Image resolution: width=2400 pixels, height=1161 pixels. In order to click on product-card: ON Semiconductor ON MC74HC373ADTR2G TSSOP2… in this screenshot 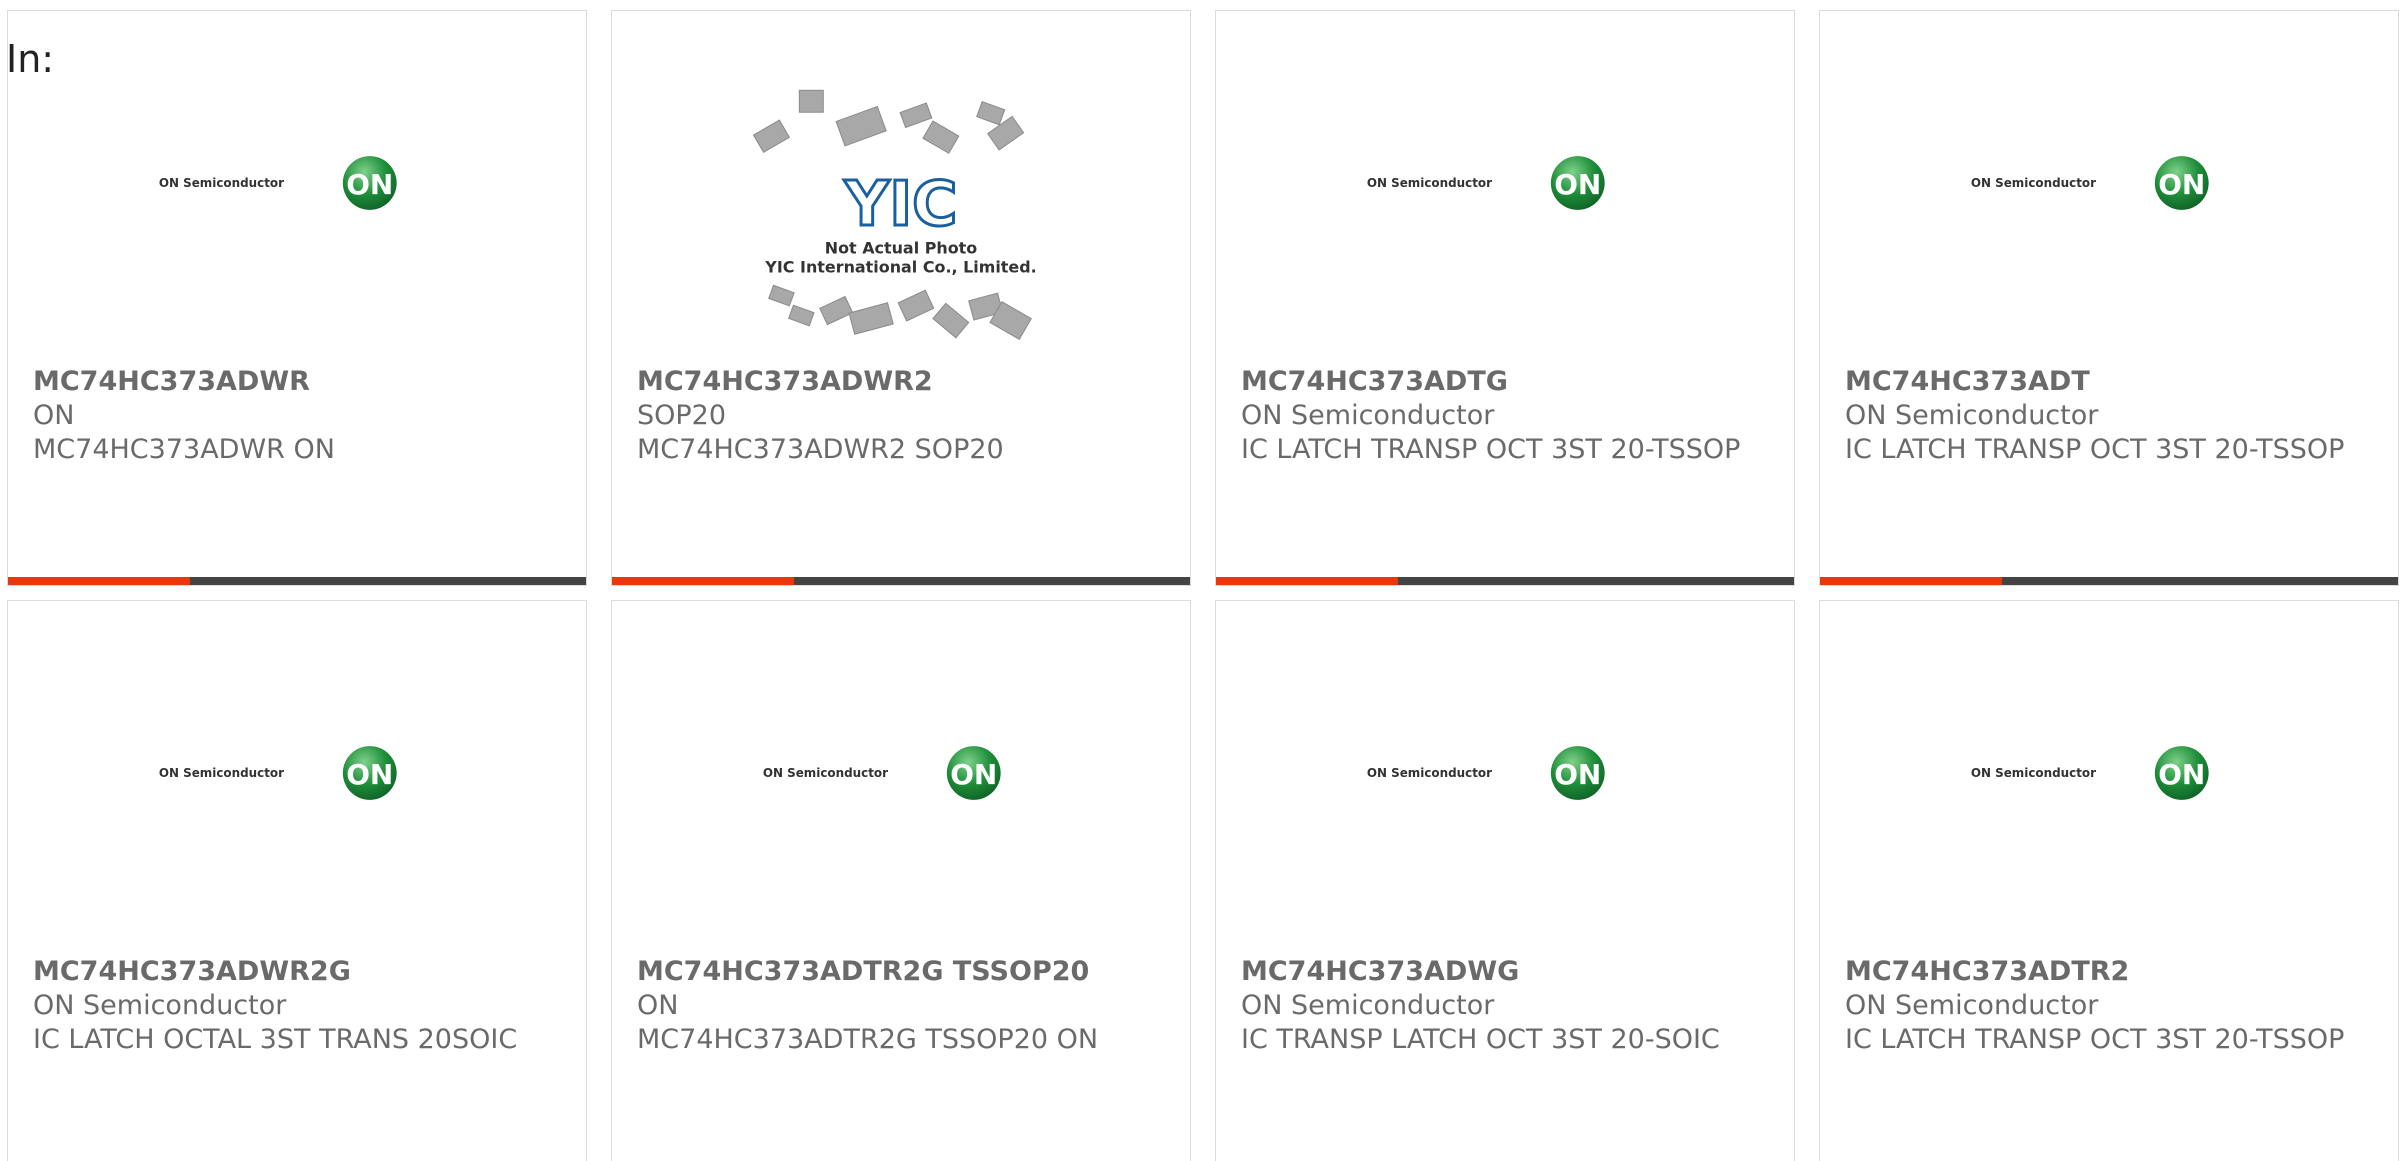, I will do `click(901, 880)`.